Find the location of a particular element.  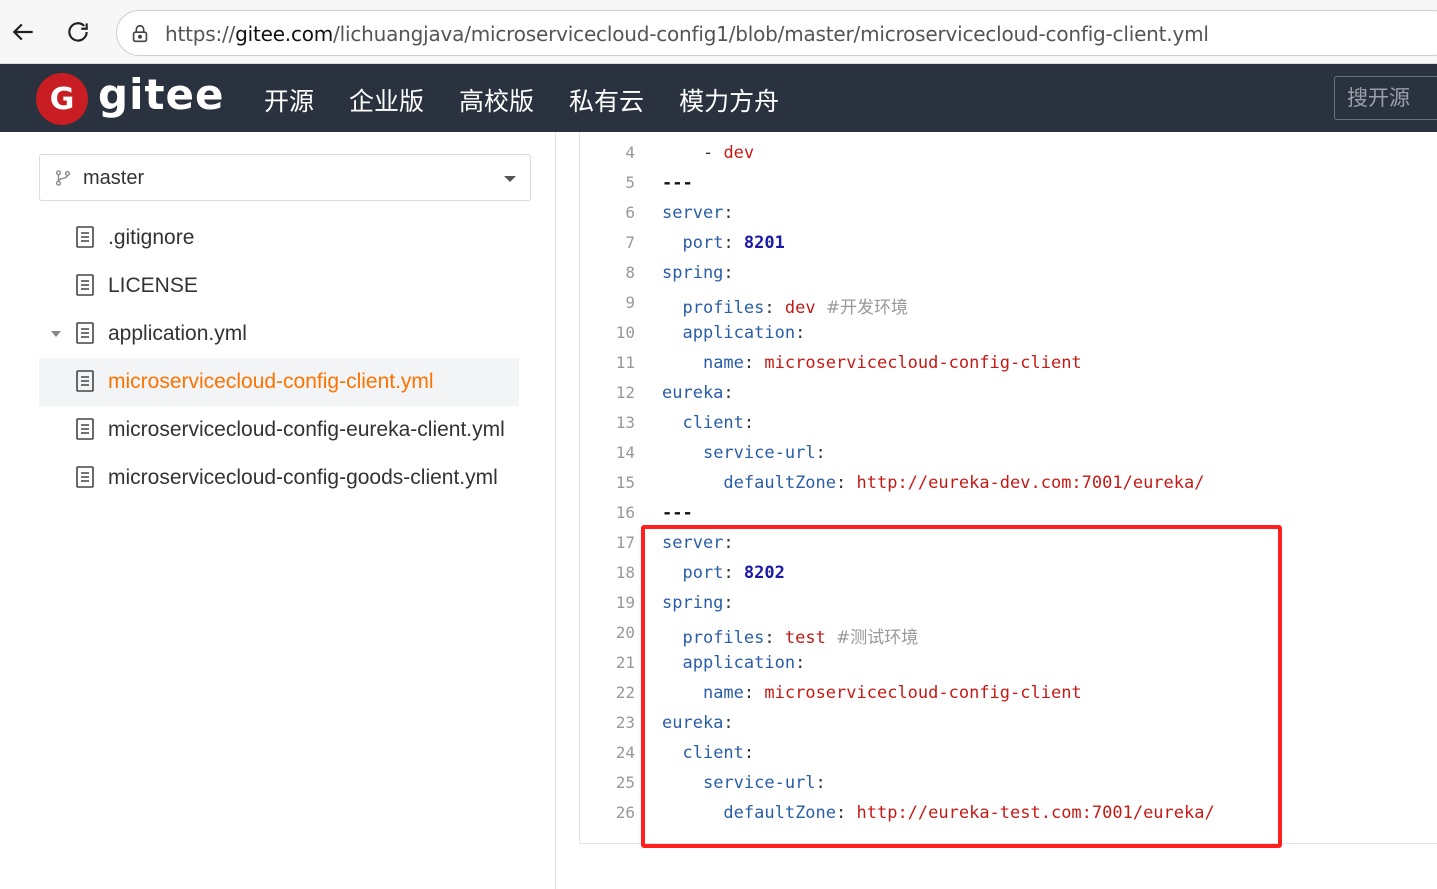

code-token: service-url is located at coordinates (759, 783).